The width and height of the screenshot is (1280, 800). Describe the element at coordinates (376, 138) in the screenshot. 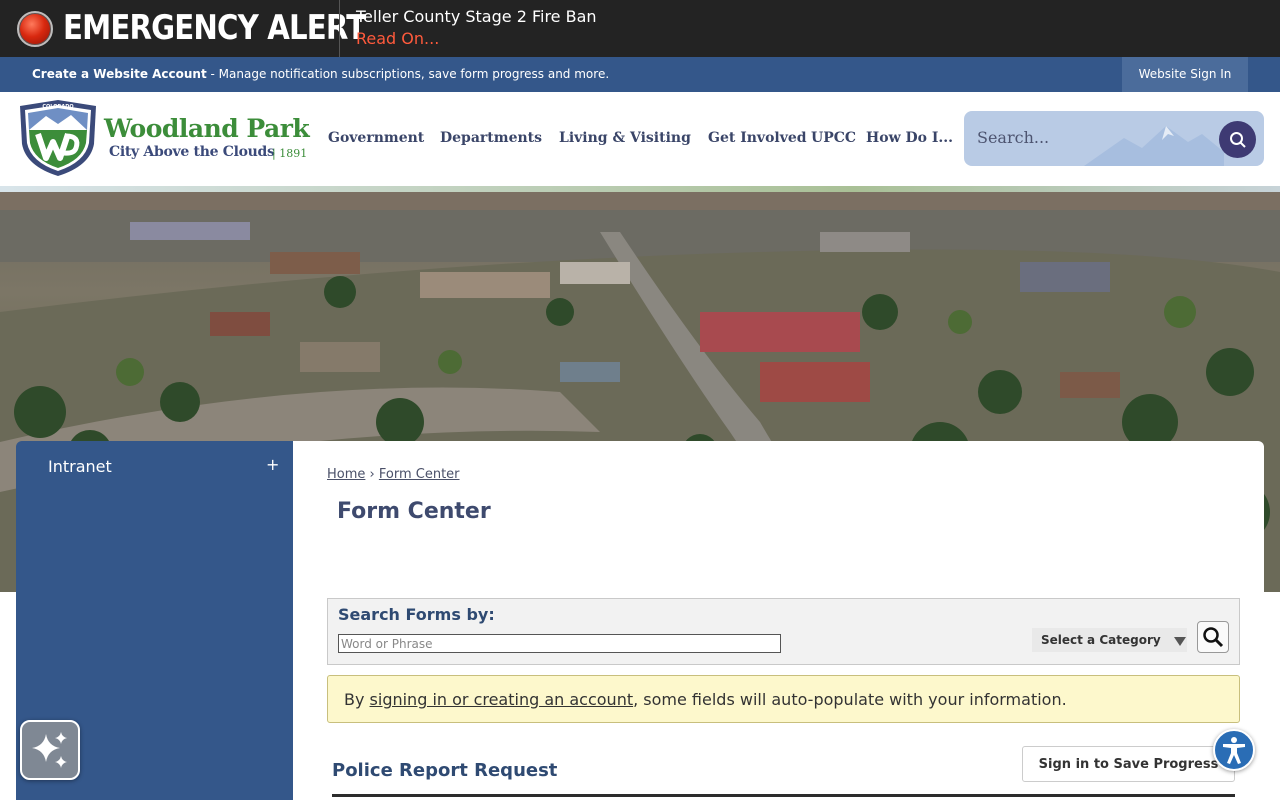

I see `nav-government: Government` at that location.